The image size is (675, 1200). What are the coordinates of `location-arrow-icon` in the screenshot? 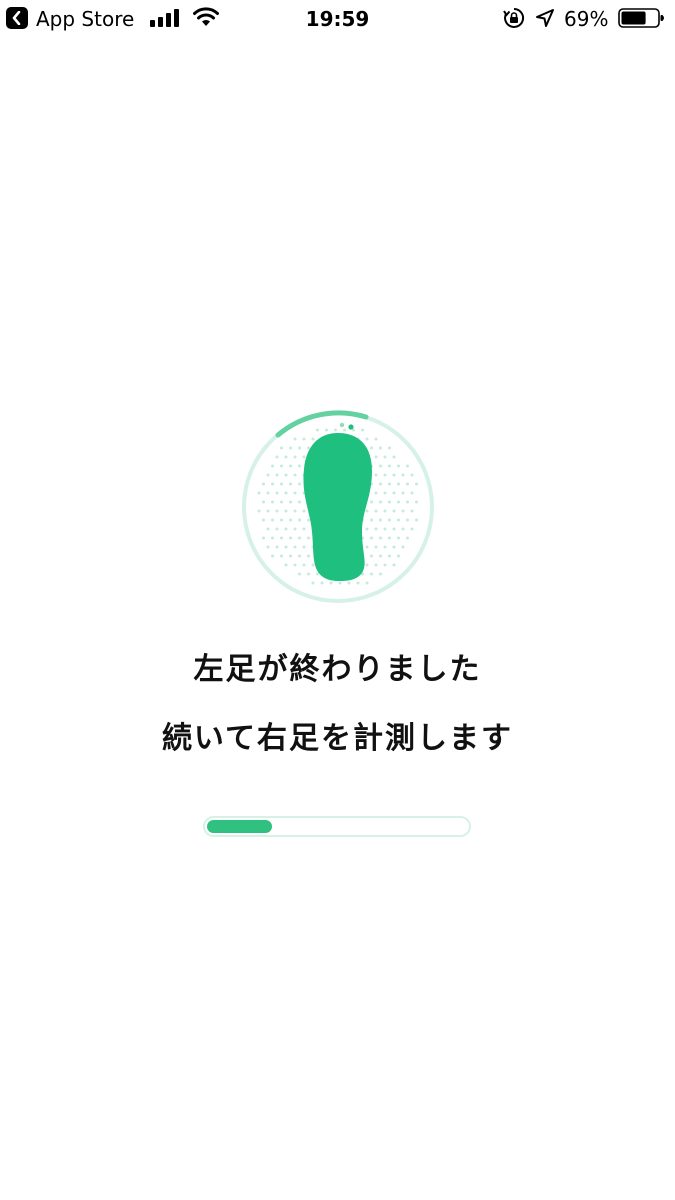 It's located at (545, 18).